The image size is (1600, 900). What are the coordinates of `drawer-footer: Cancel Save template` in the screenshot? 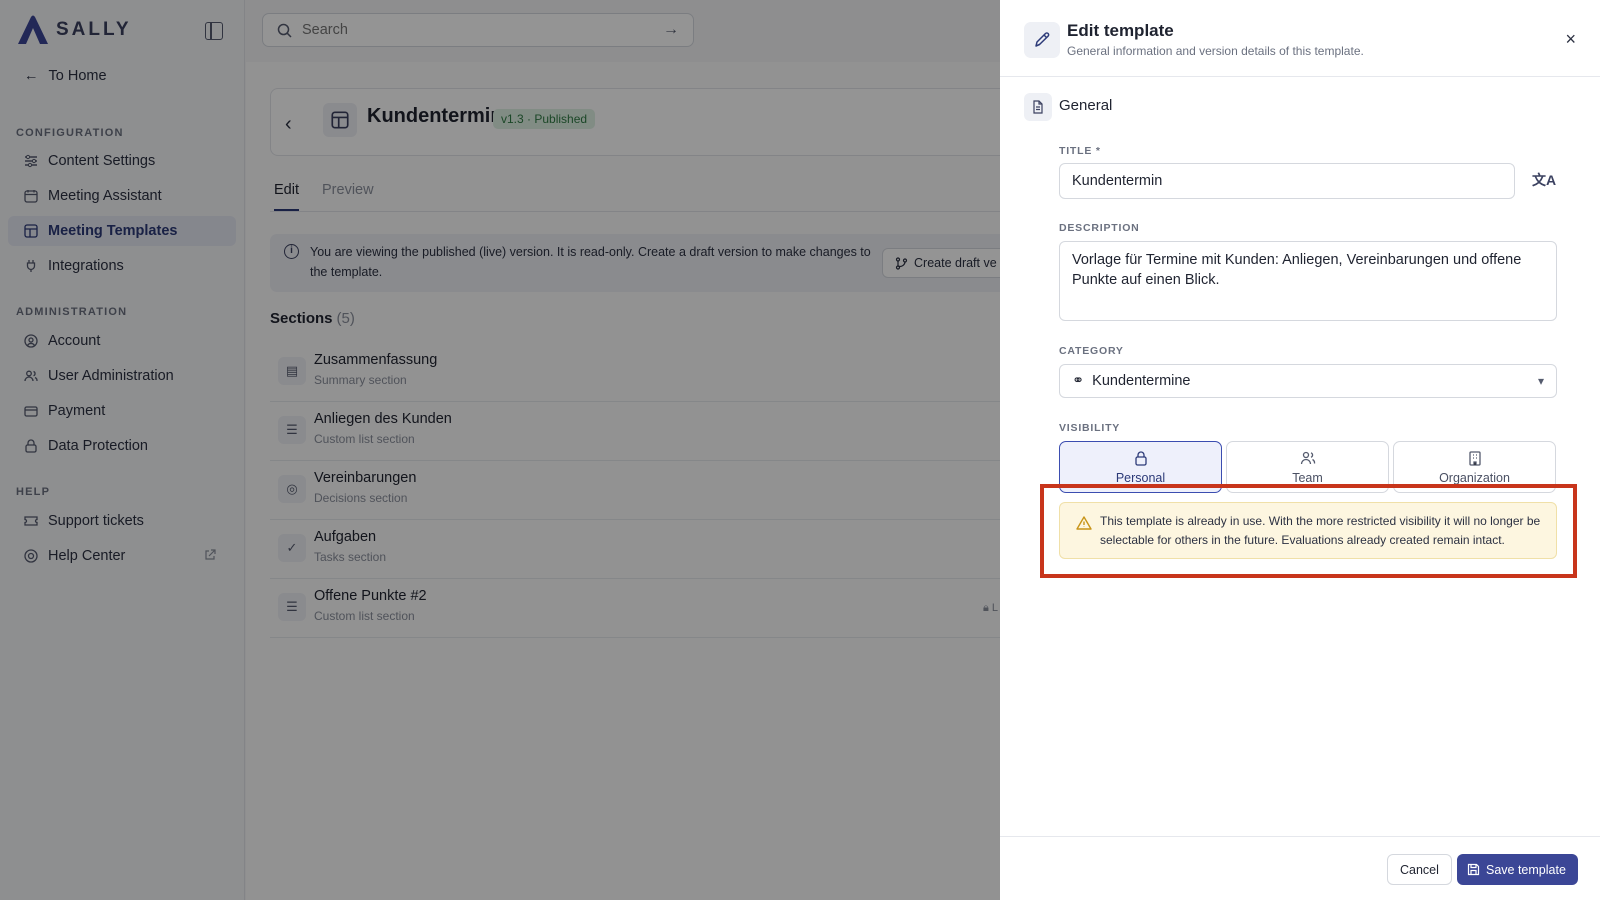 It's located at (1300, 868).